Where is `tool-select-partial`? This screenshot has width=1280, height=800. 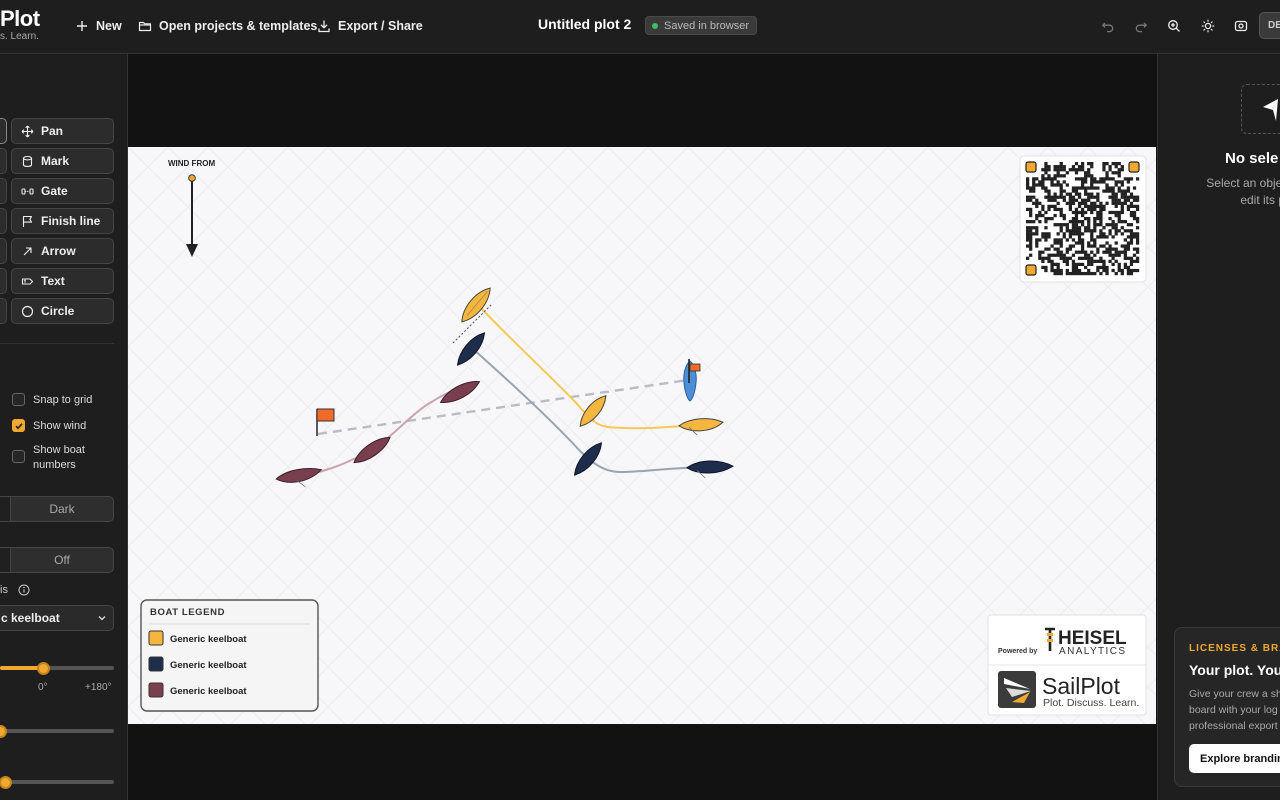
tool-select-partial is located at coordinates (3, 131).